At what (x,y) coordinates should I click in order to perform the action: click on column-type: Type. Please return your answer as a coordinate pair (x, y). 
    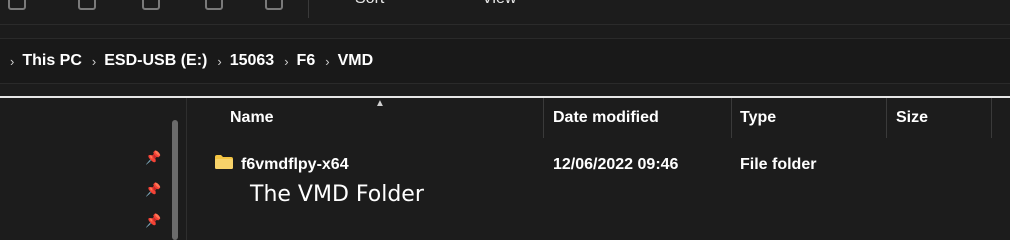
    Looking at the image, I should click on (758, 118).